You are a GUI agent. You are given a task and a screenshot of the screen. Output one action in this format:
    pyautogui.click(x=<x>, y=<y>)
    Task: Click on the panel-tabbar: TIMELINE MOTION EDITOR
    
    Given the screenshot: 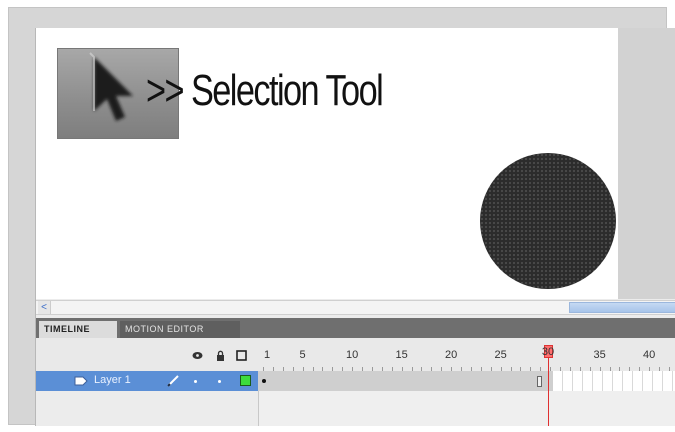 What is the action you would take?
    pyautogui.click(x=355, y=328)
    